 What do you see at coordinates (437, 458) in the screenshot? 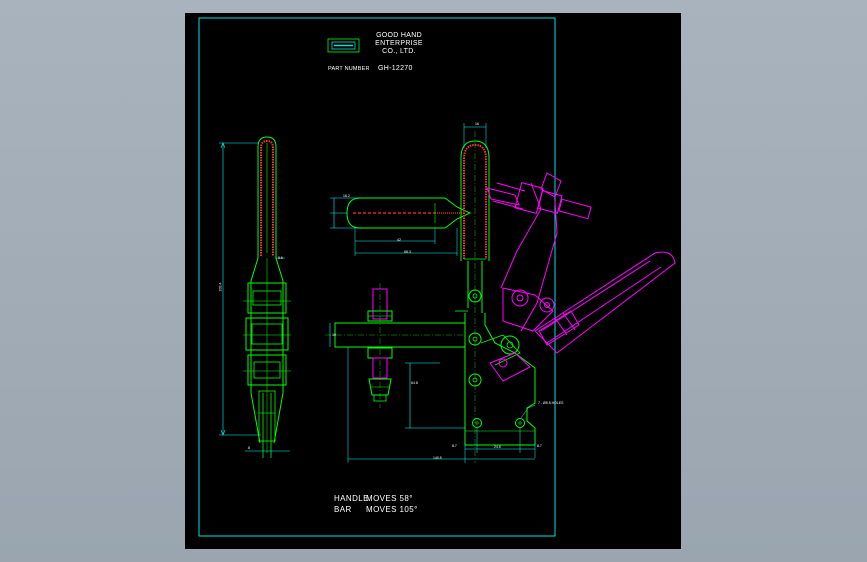
I see `dim-base-total: 140.5` at bounding box center [437, 458].